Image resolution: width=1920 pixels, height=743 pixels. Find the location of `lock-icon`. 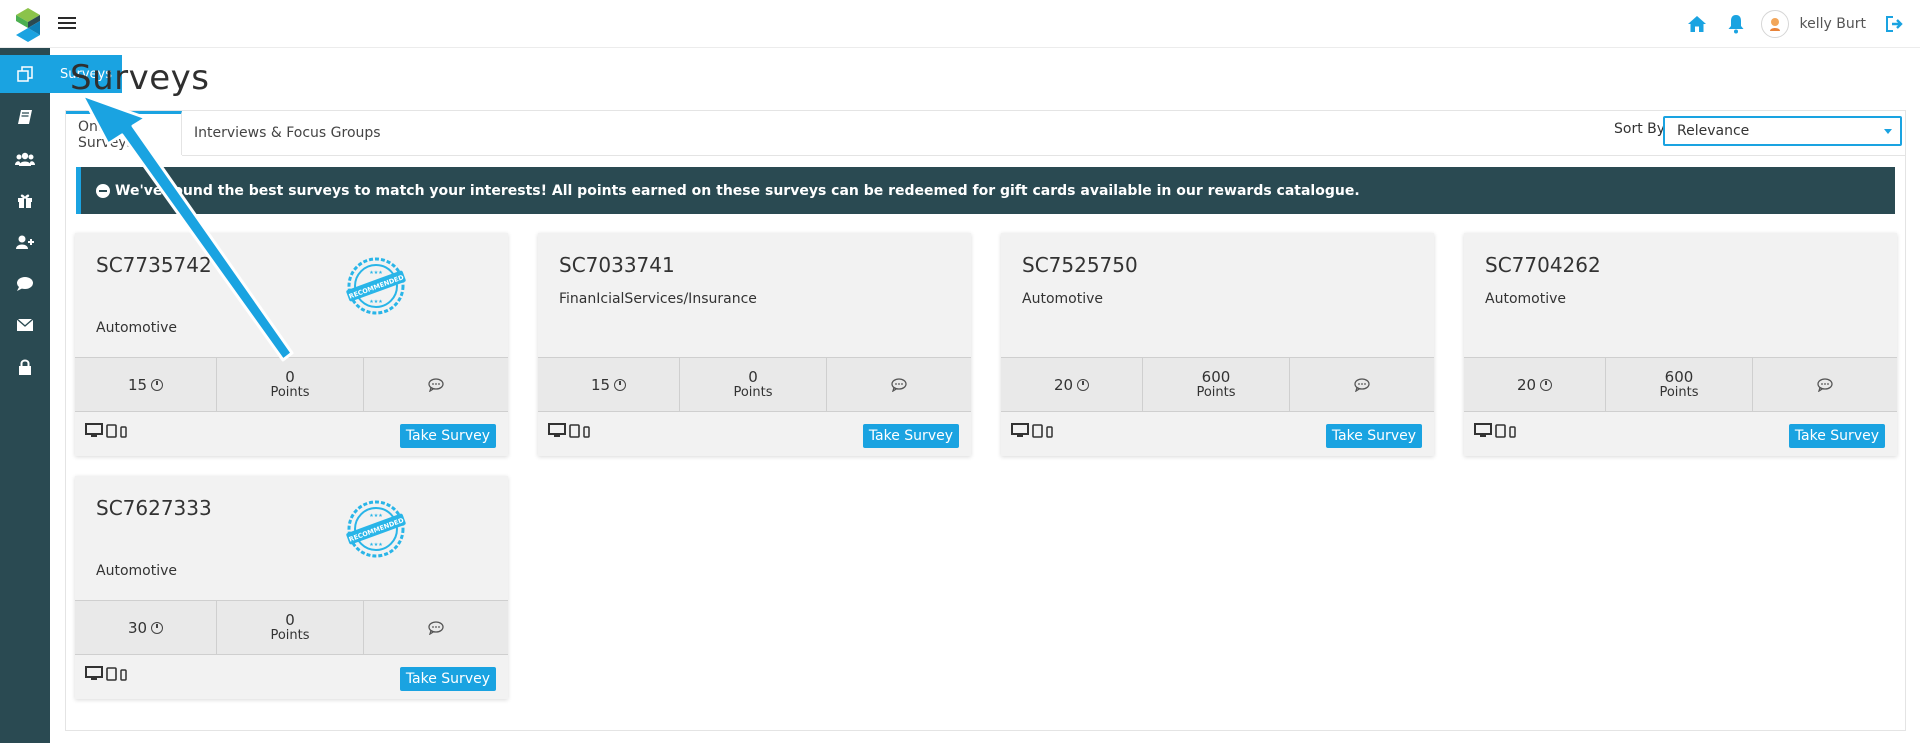

lock-icon is located at coordinates (25, 367).